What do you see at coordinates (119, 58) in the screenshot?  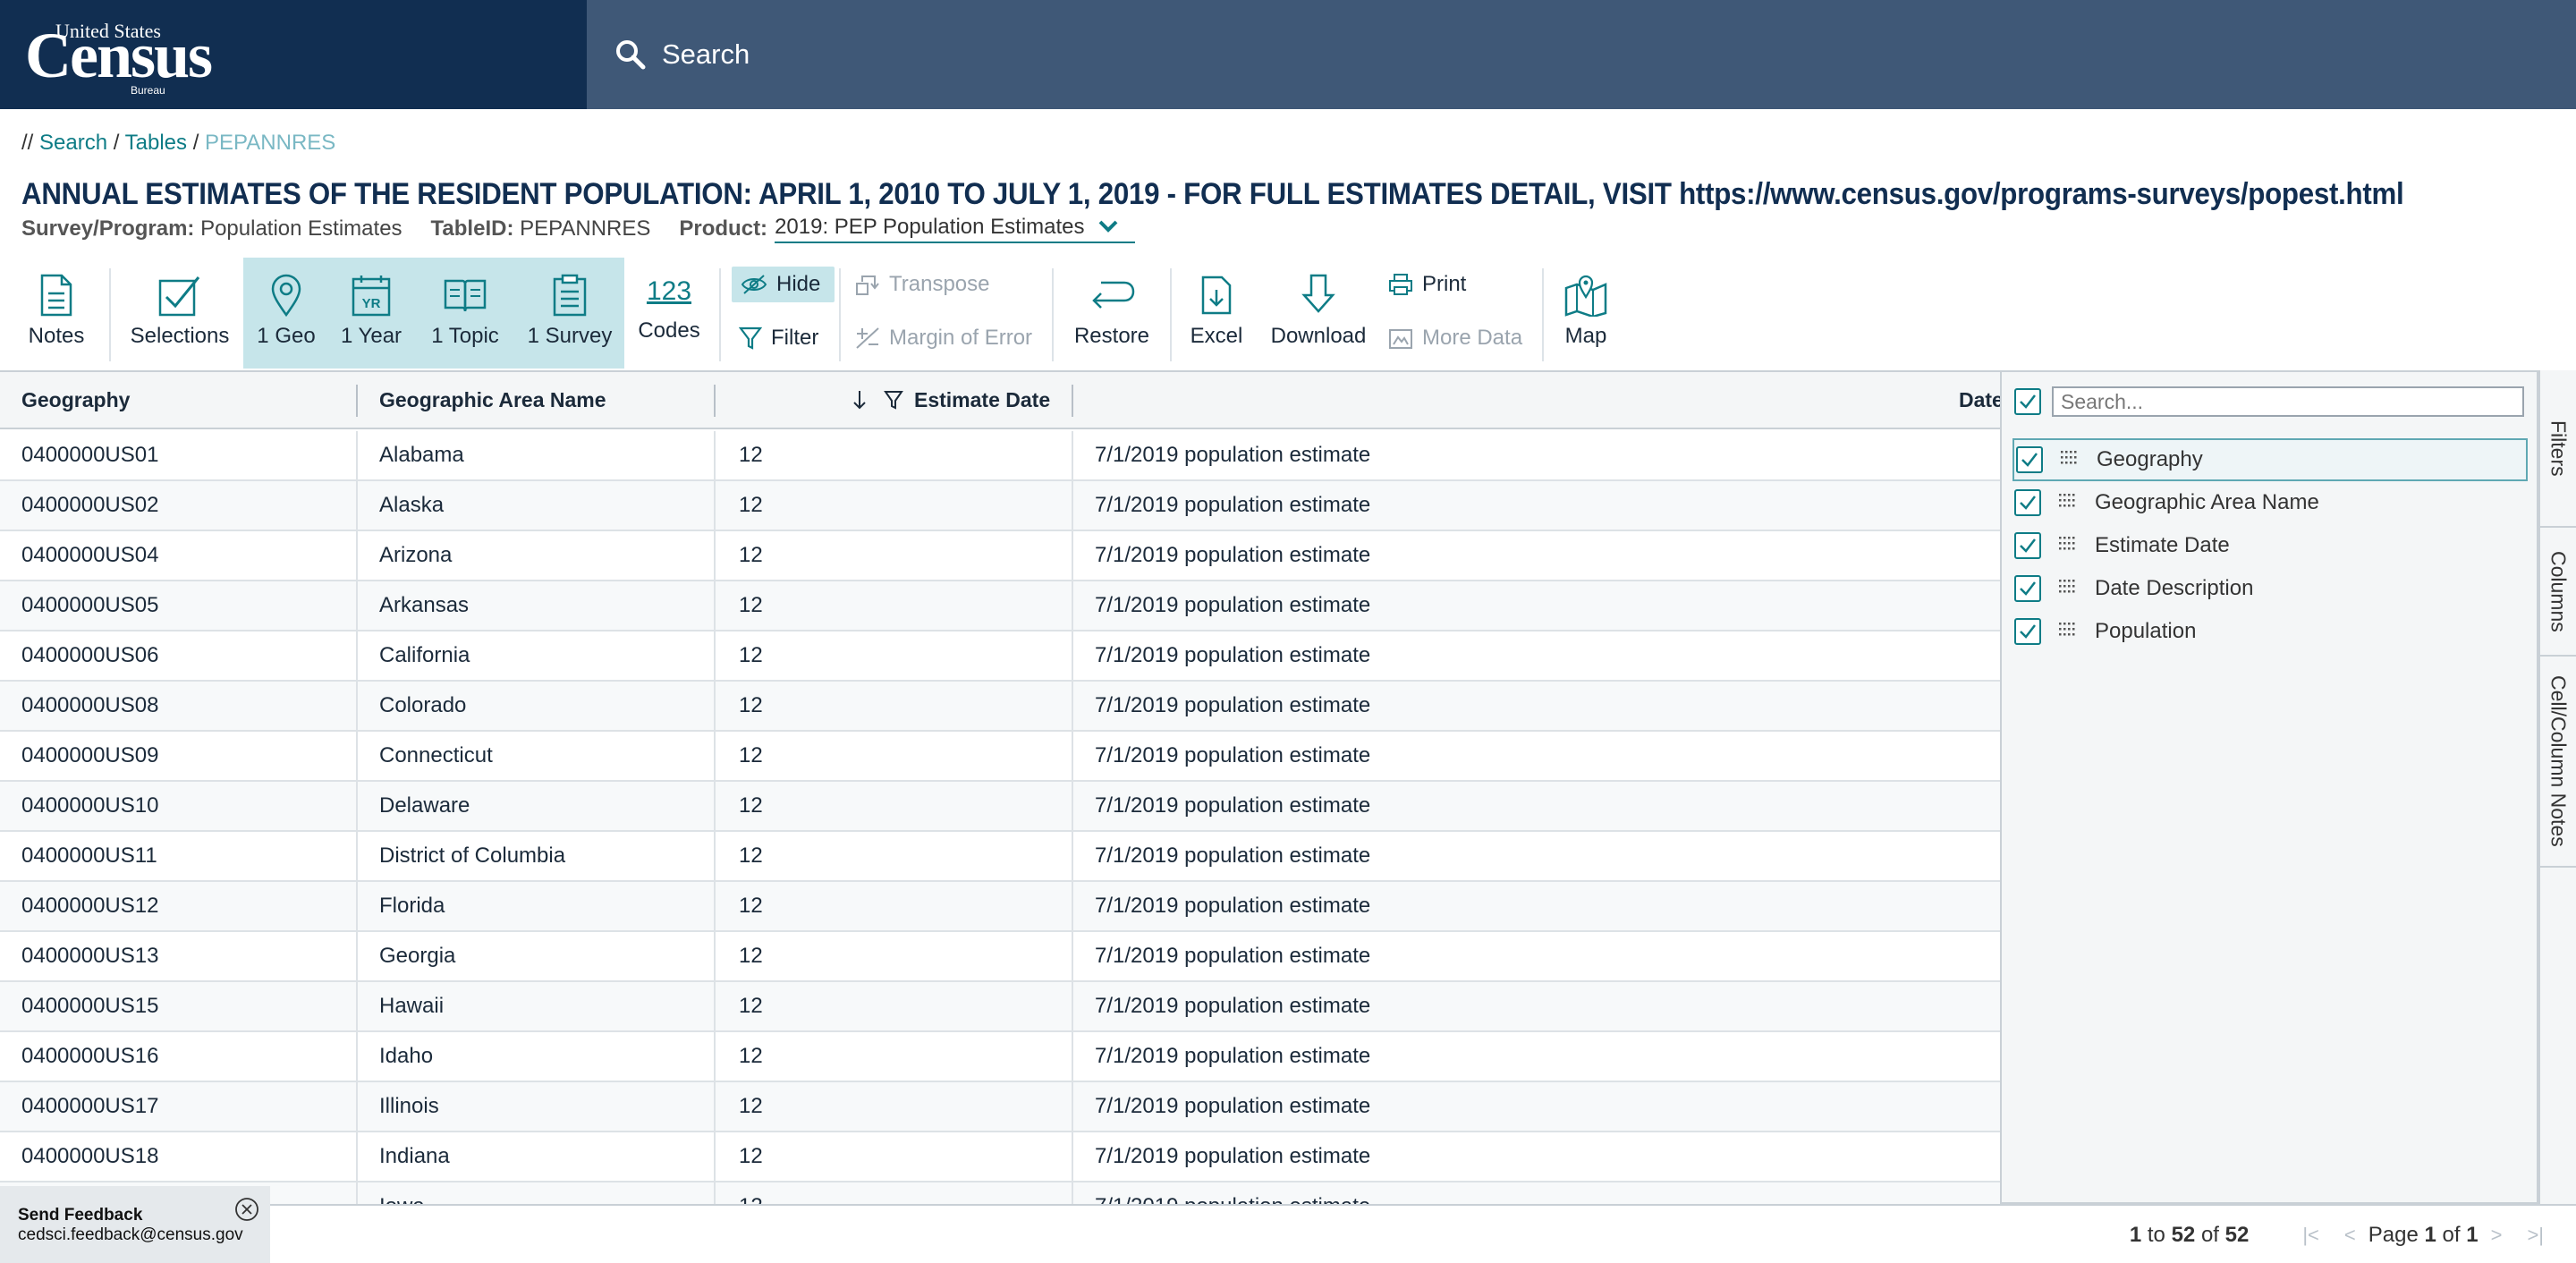 I see `census-logo: United States Census Bureau` at bounding box center [119, 58].